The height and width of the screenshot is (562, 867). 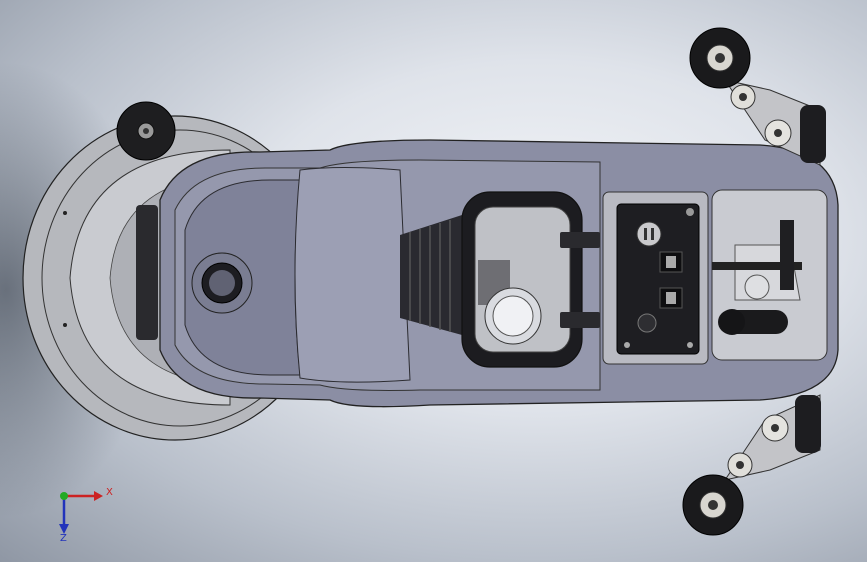 I want to click on coordinate-triad: X Z, so click(x=83, y=515).